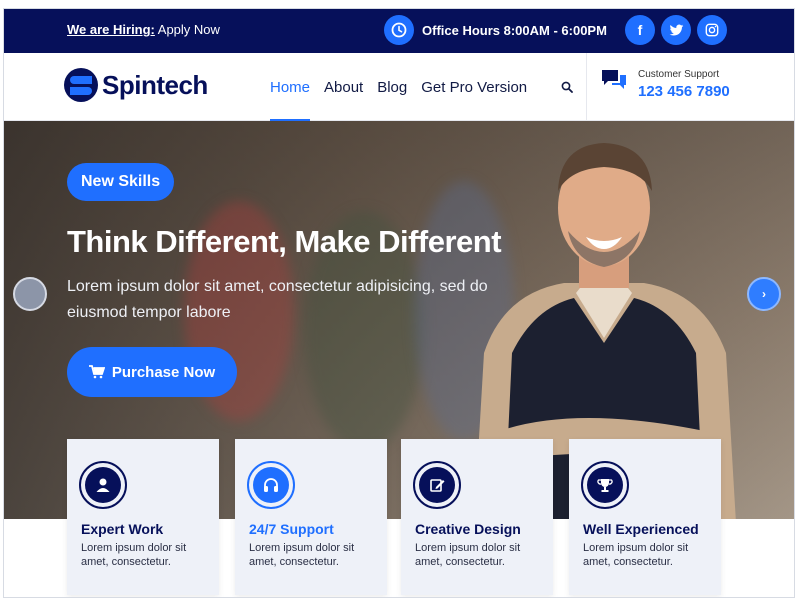 This screenshot has width=800, height=600. Describe the element at coordinates (392, 87) in the screenshot. I see `nav-item-blog: Blog` at that location.